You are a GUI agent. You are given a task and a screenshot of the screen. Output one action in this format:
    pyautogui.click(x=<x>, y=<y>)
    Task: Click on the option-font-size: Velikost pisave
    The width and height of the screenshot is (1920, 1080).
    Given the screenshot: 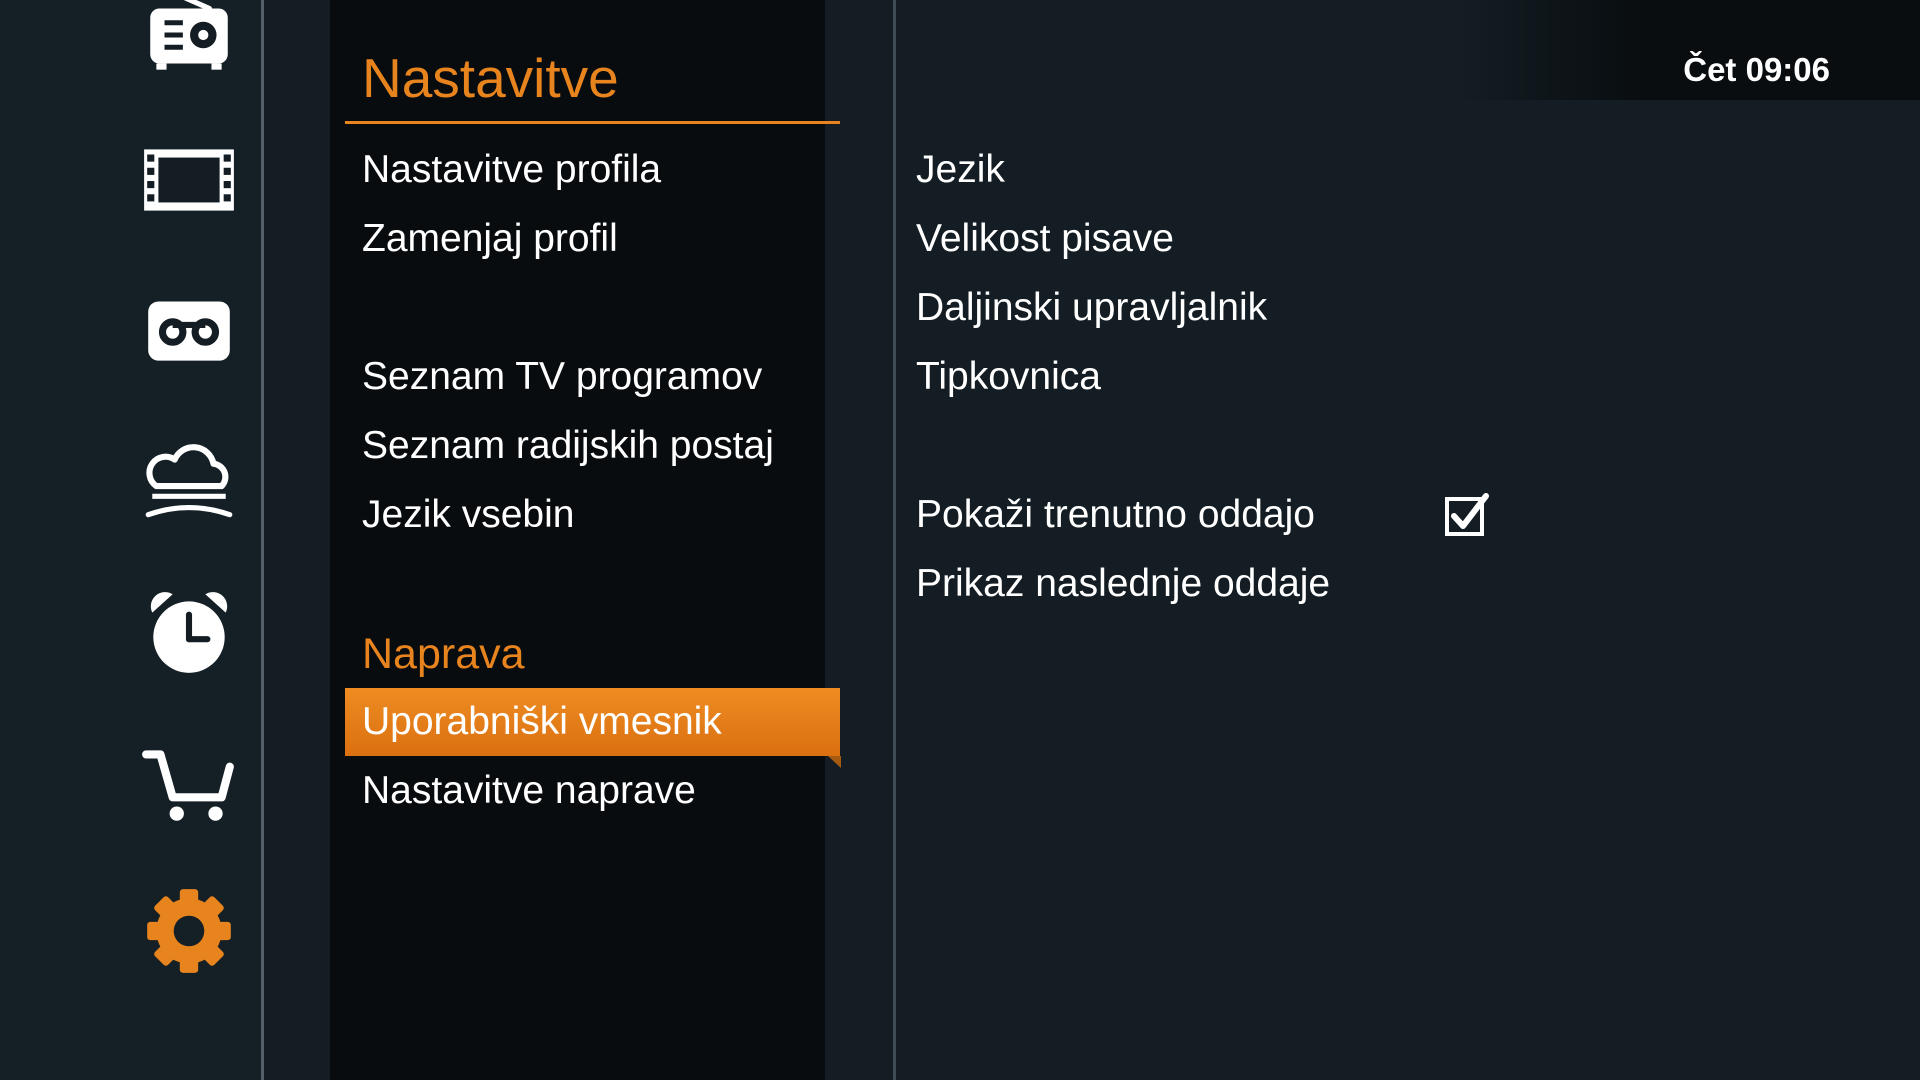 What is the action you would take?
    pyautogui.click(x=1200, y=239)
    